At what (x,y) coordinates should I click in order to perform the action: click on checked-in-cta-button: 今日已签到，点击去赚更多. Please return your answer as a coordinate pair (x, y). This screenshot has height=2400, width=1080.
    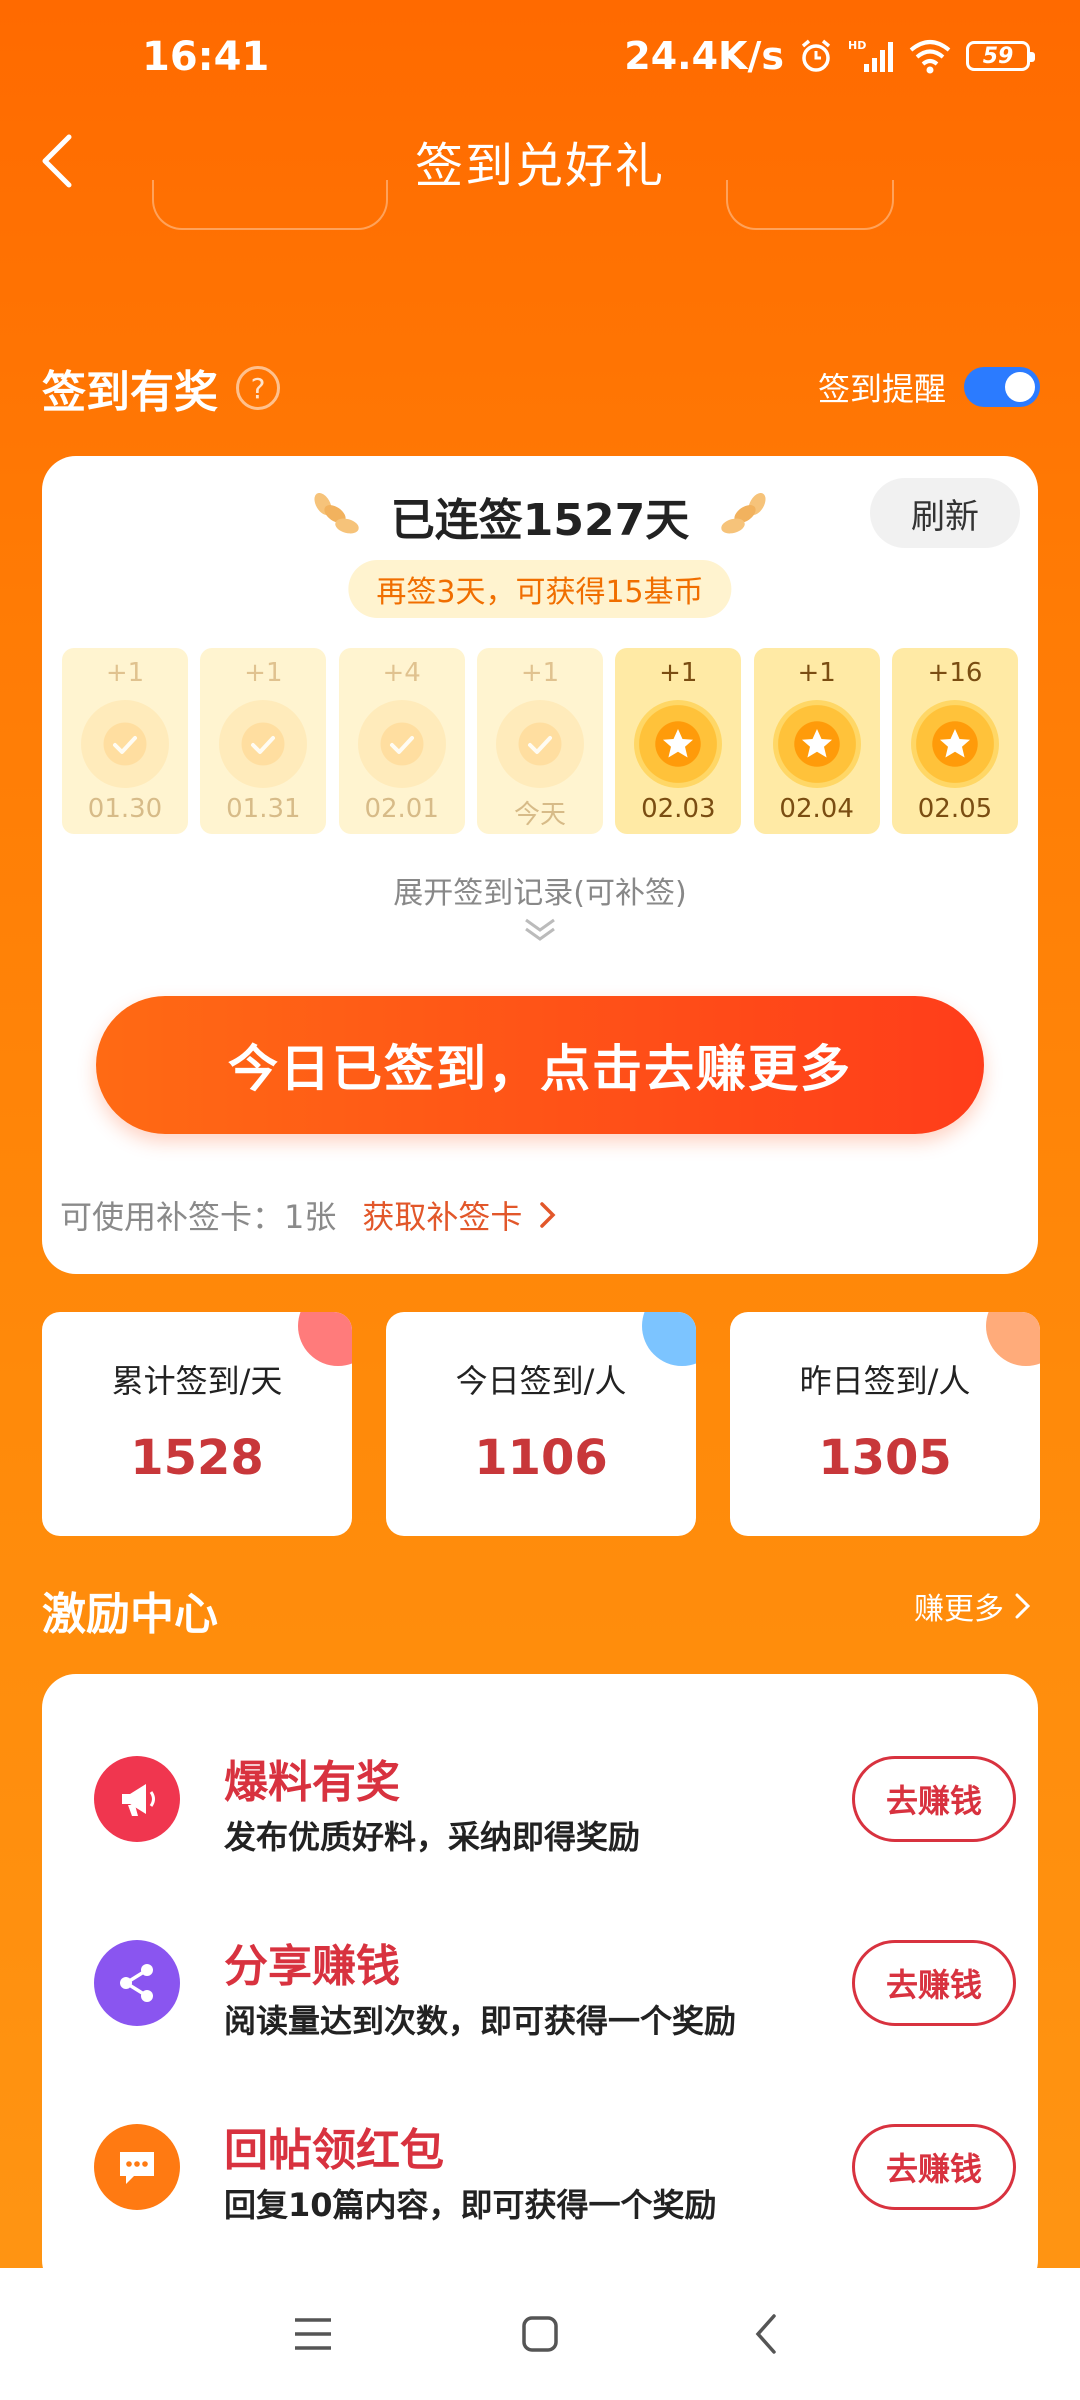
    Looking at the image, I should click on (540, 1065).